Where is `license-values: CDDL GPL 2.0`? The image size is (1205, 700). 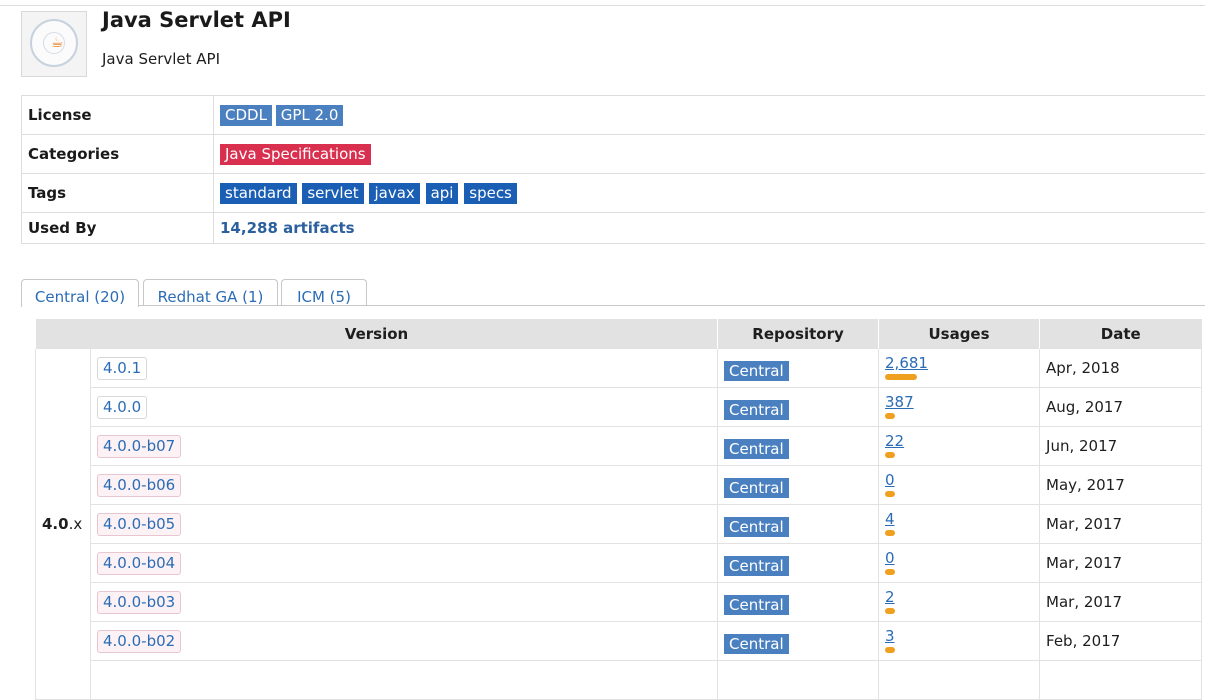 license-values: CDDL GPL 2.0 is located at coordinates (709, 115).